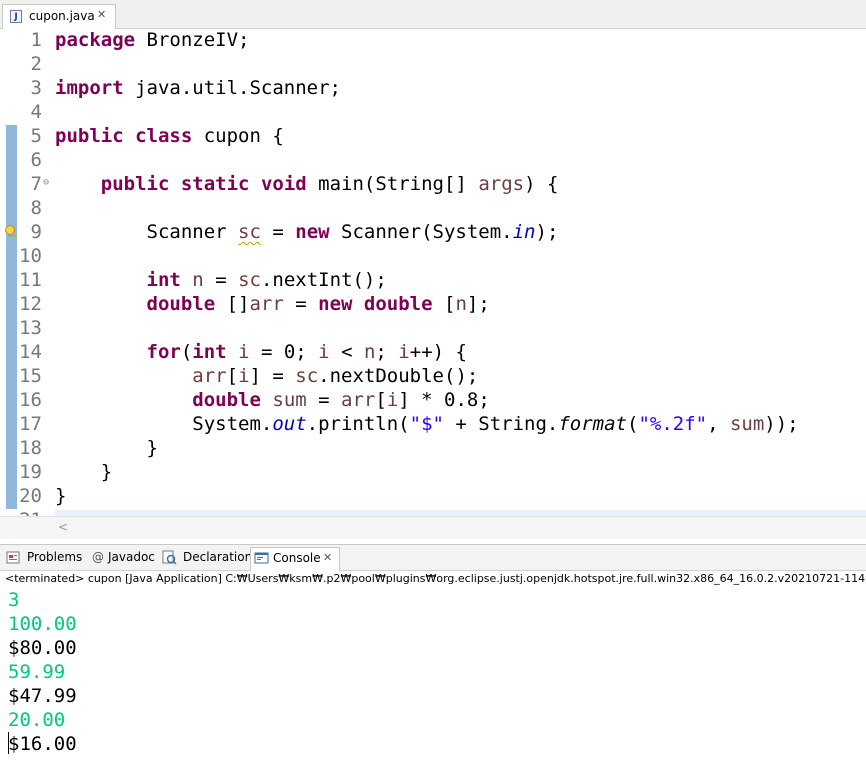  What do you see at coordinates (433, 527) in the screenshot?
I see `editor-horizontal-scrollbar: <` at bounding box center [433, 527].